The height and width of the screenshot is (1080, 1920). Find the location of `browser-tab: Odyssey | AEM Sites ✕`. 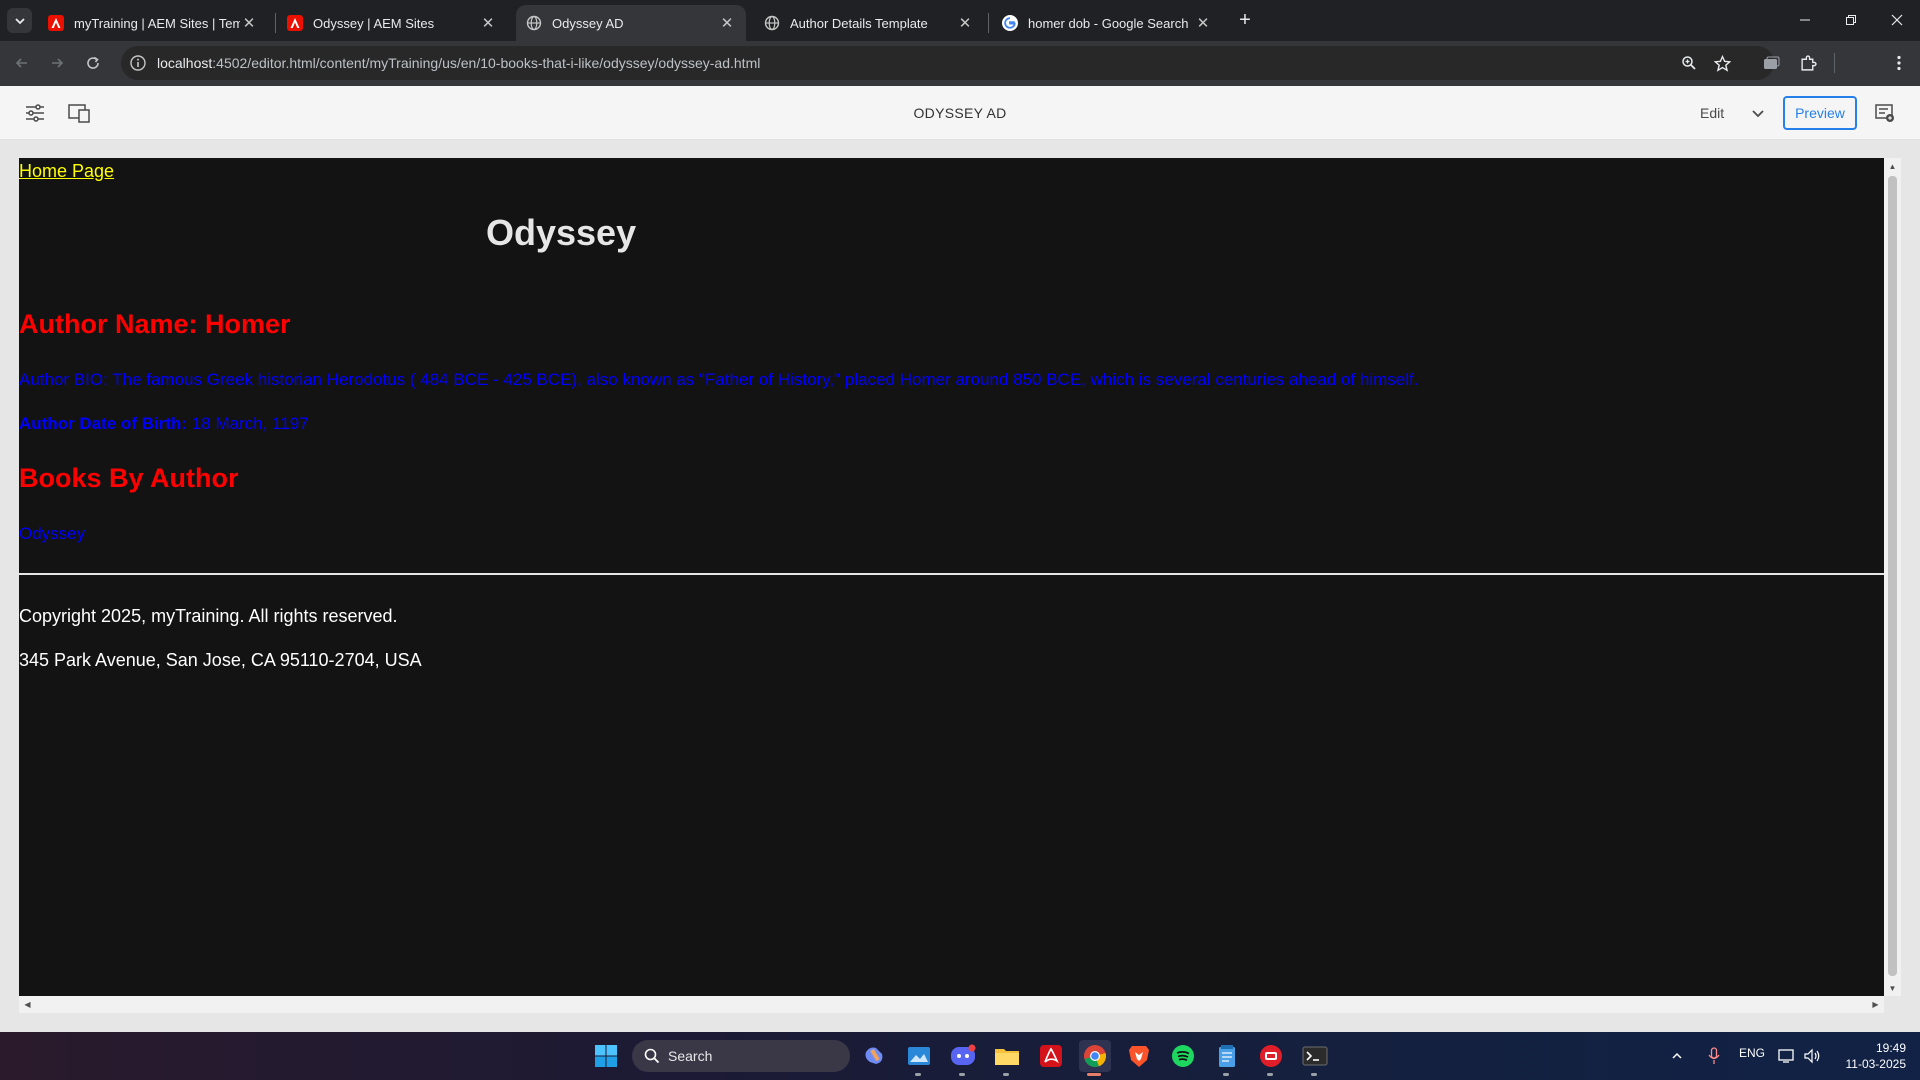

browser-tab: Odyssey | AEM Sites ✕ is located at coordinates (392, 23).